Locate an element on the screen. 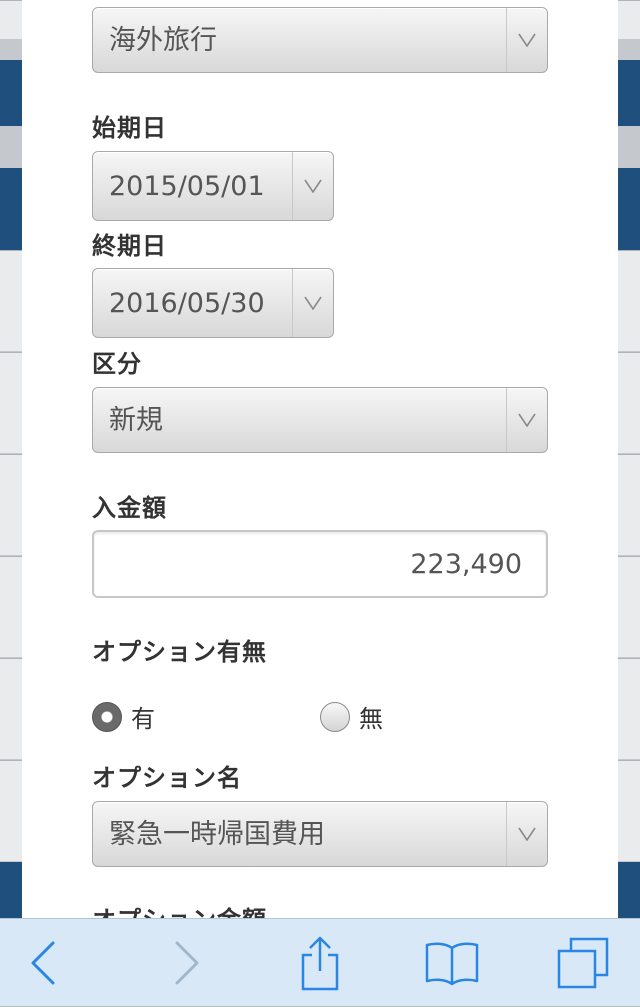 This screenshot has width=640, height=1007. forward-icon is located at coordinates (187, 963).